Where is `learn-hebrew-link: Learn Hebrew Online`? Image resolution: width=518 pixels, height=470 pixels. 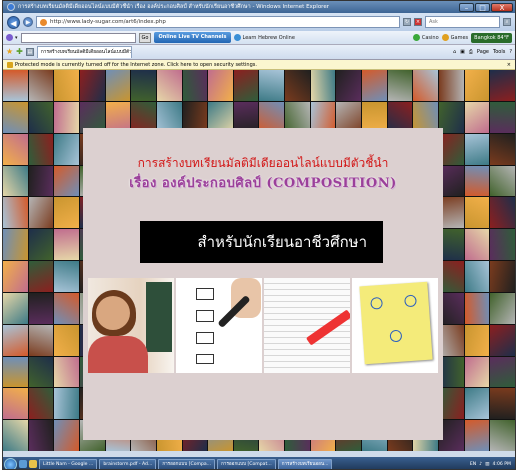
learn-hebrew-link: Learn Hebrew Online is located at coordinates (264, 37).